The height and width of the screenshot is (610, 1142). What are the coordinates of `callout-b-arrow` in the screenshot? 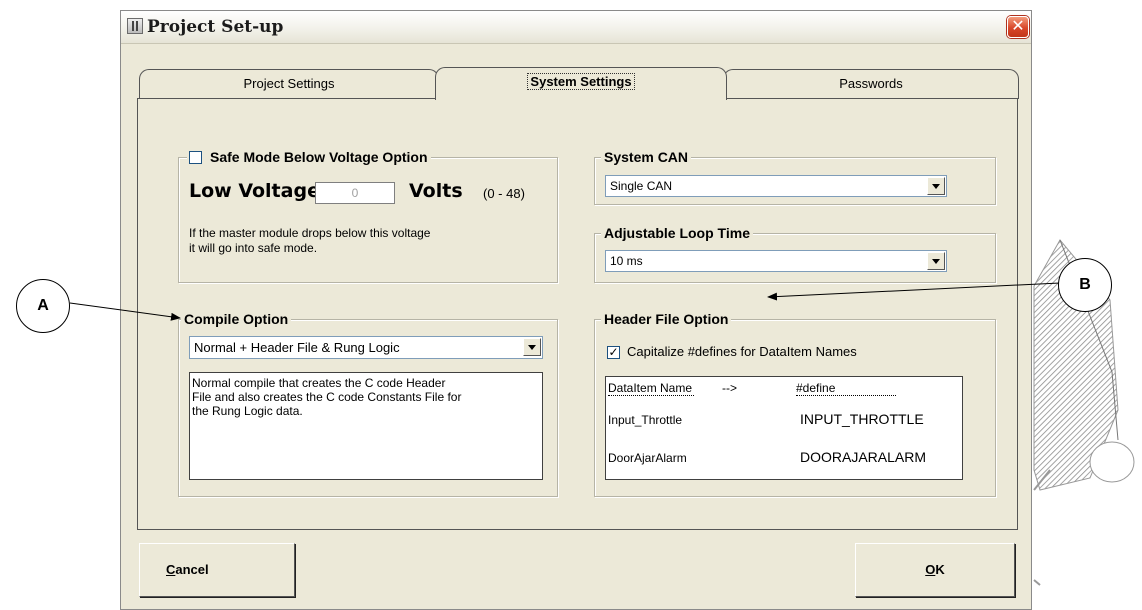 It's located at (914, 291).